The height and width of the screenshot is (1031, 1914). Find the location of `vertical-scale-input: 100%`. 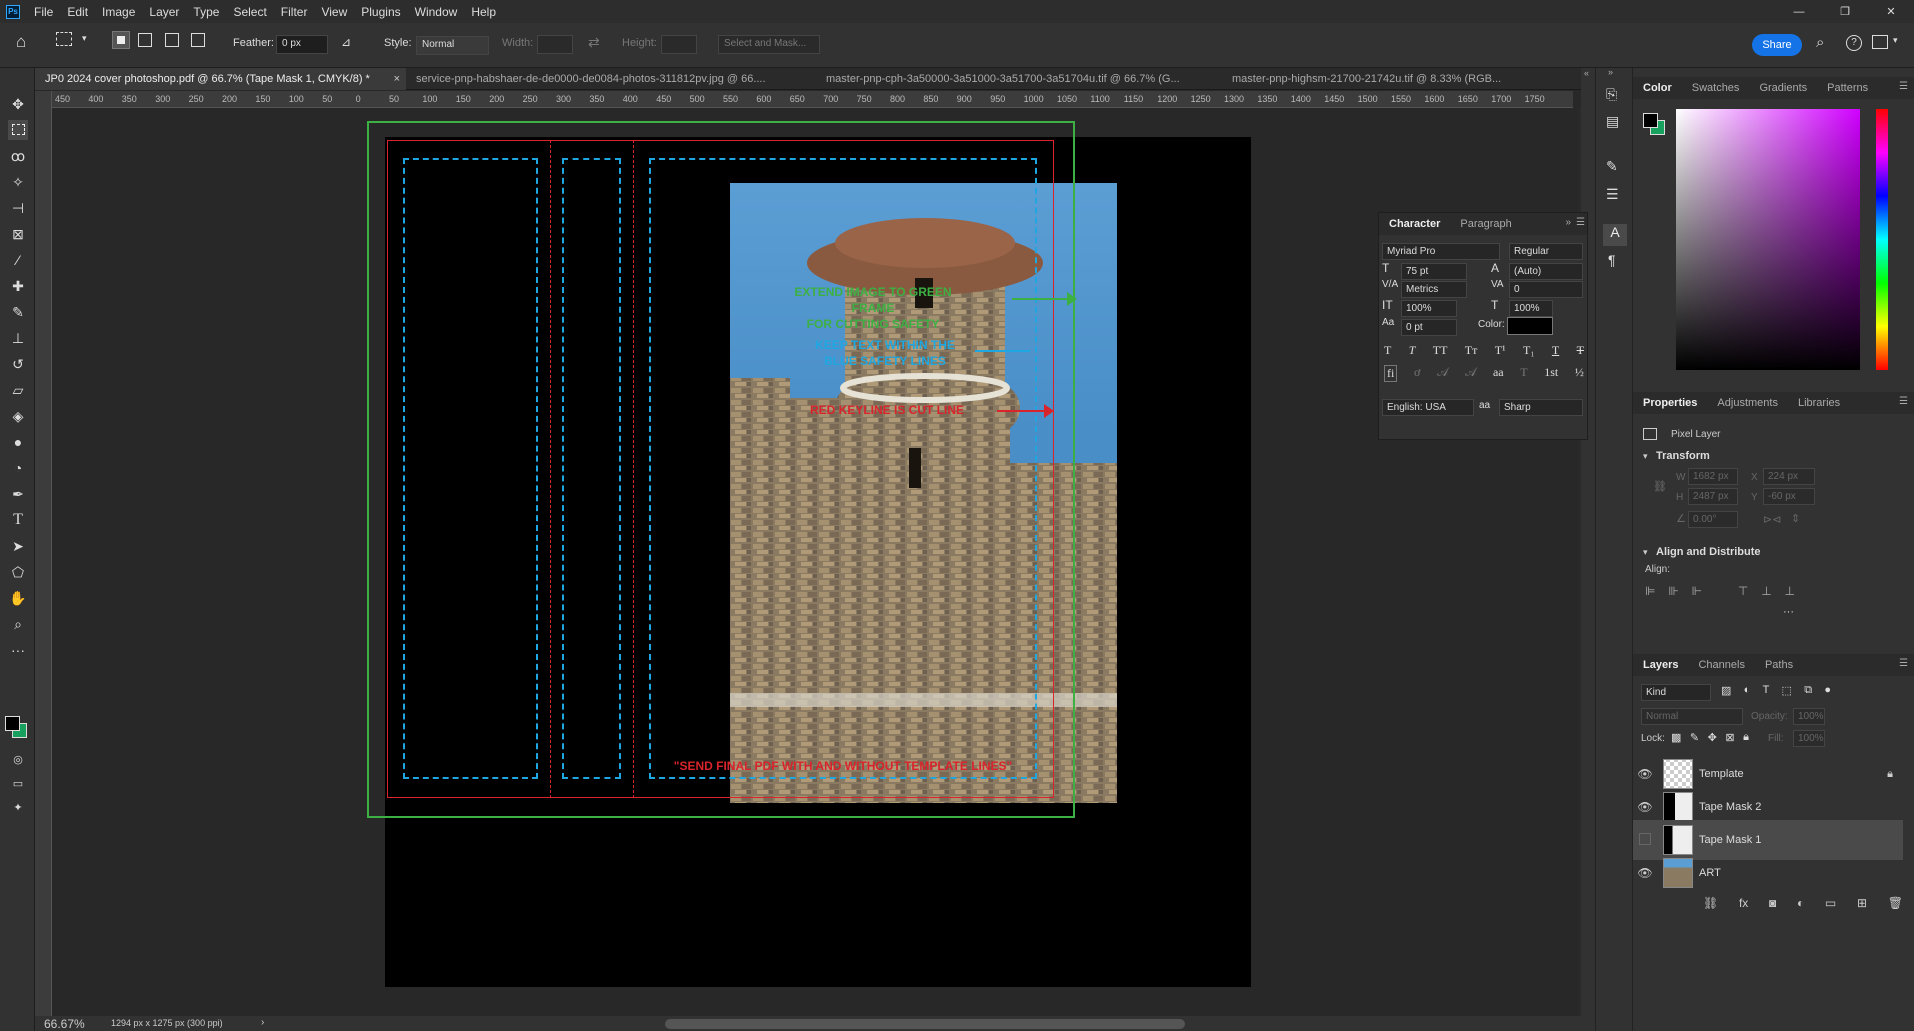

vertical-scale-input: 100% is located at coordinates (1429, 308).